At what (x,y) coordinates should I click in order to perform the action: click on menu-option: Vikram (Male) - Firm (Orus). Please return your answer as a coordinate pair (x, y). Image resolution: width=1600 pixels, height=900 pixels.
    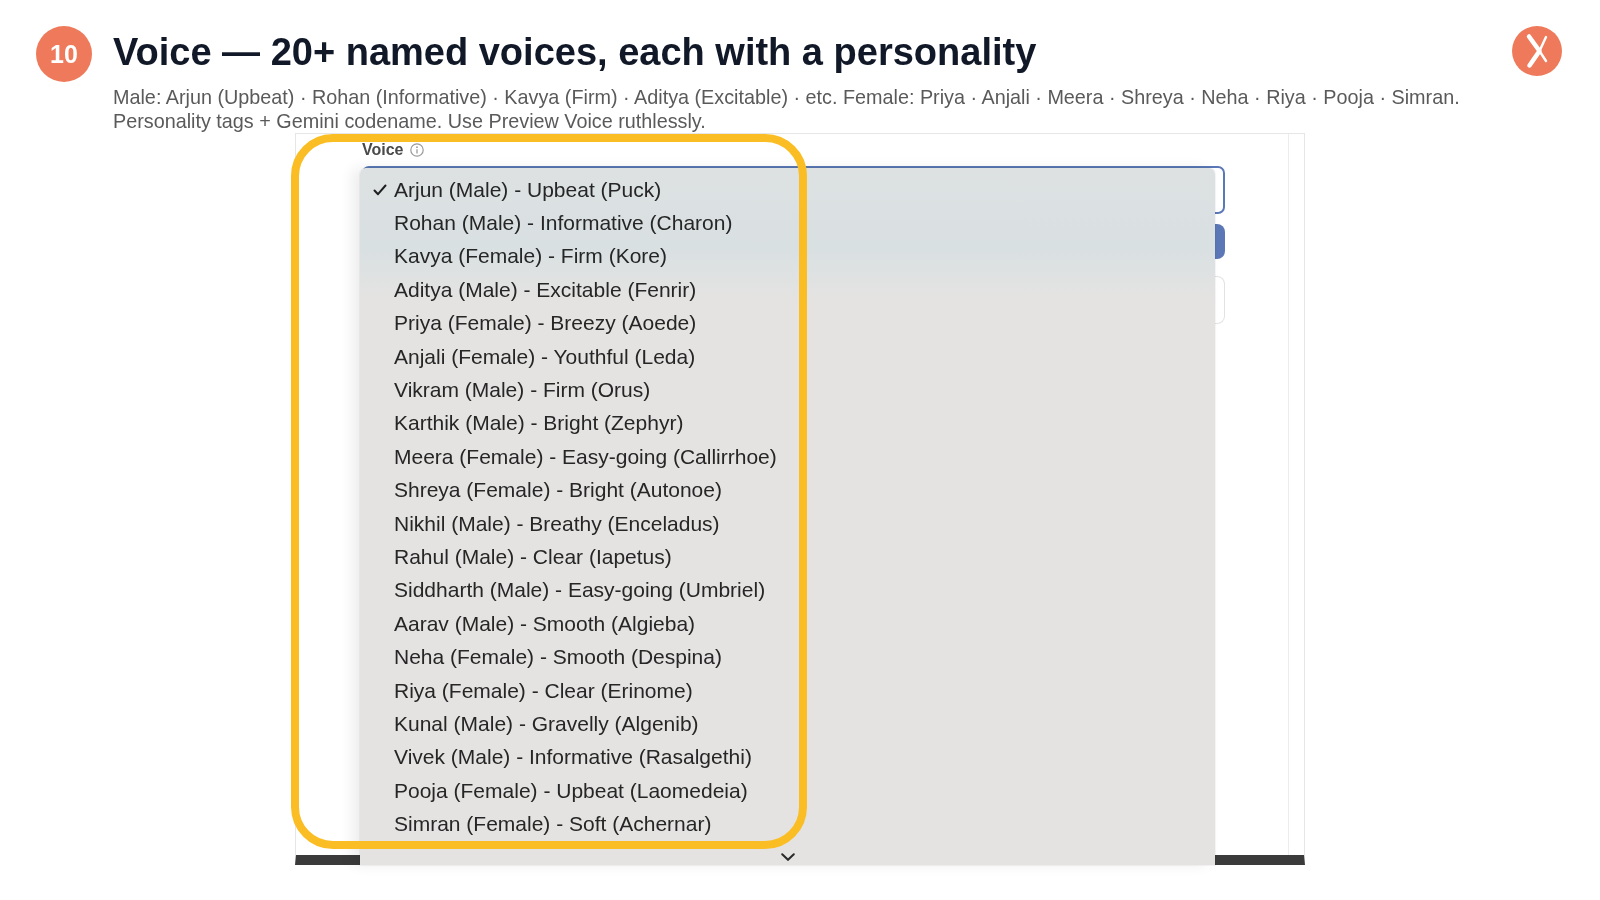
    Looking at the image, I should click on (512, 390).